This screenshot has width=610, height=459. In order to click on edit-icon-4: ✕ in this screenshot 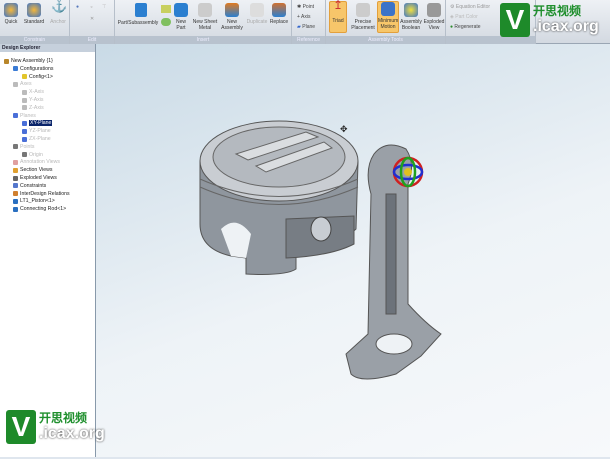, I will do `click(92, 19)`.